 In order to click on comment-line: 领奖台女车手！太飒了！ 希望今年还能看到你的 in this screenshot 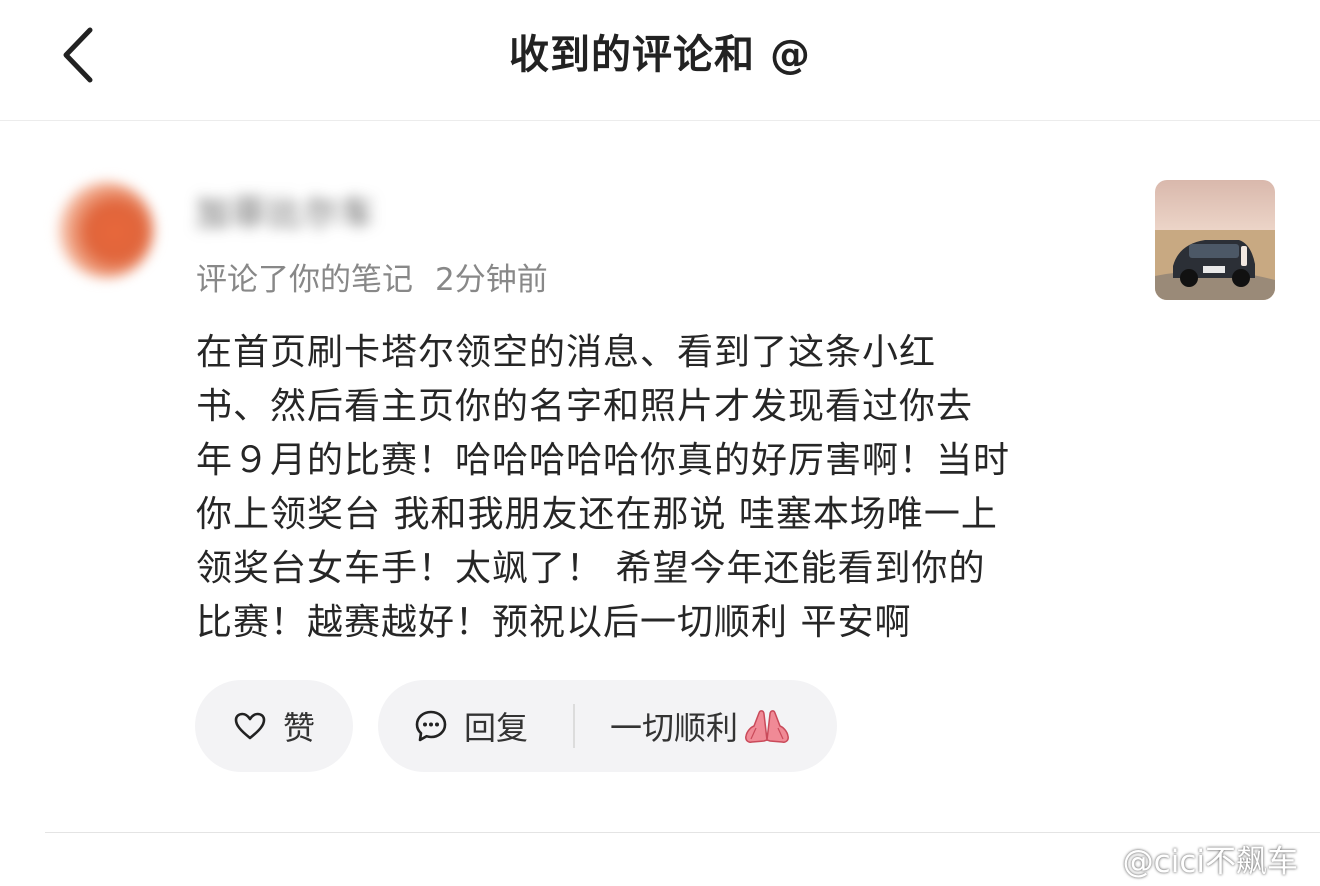, I will do `click(591, 568)`.